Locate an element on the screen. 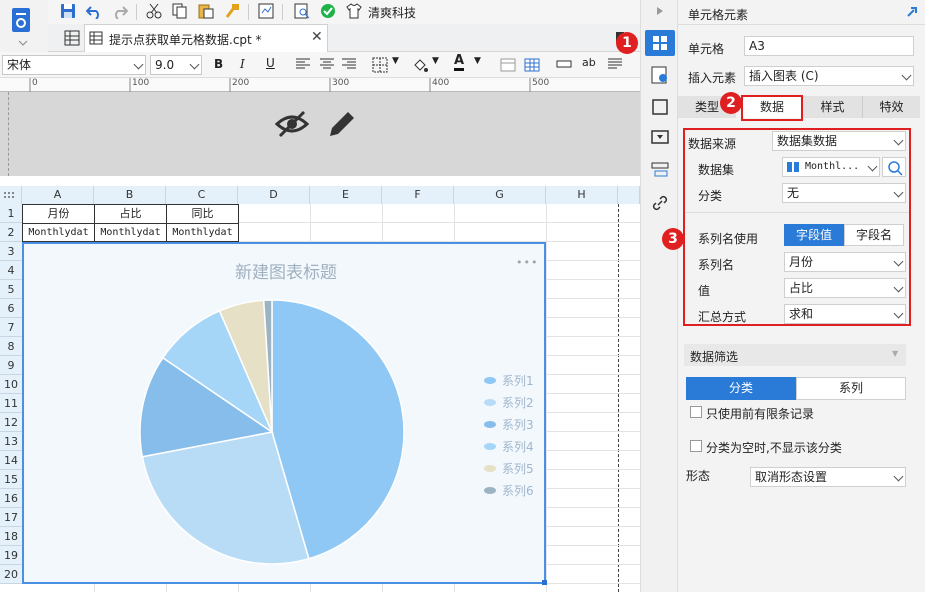 The image size is (925, 592). check-circle-icon is located at coordinates (328, 11).